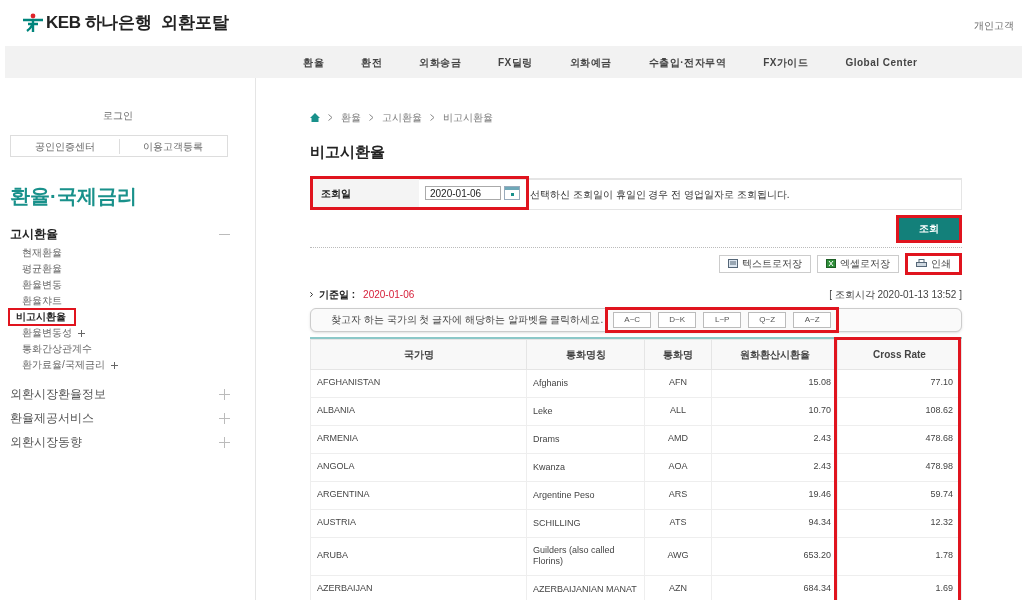  I want to click on logo-icon, so click(33, 23).